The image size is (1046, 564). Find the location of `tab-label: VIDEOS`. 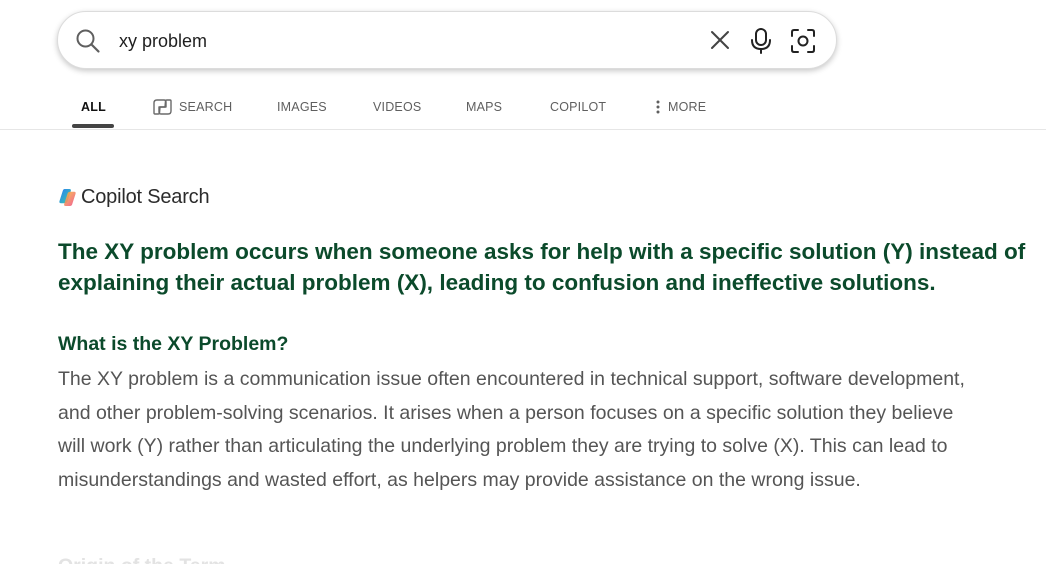

tab-label: VIDEOS is located at coordinates (397, 107).